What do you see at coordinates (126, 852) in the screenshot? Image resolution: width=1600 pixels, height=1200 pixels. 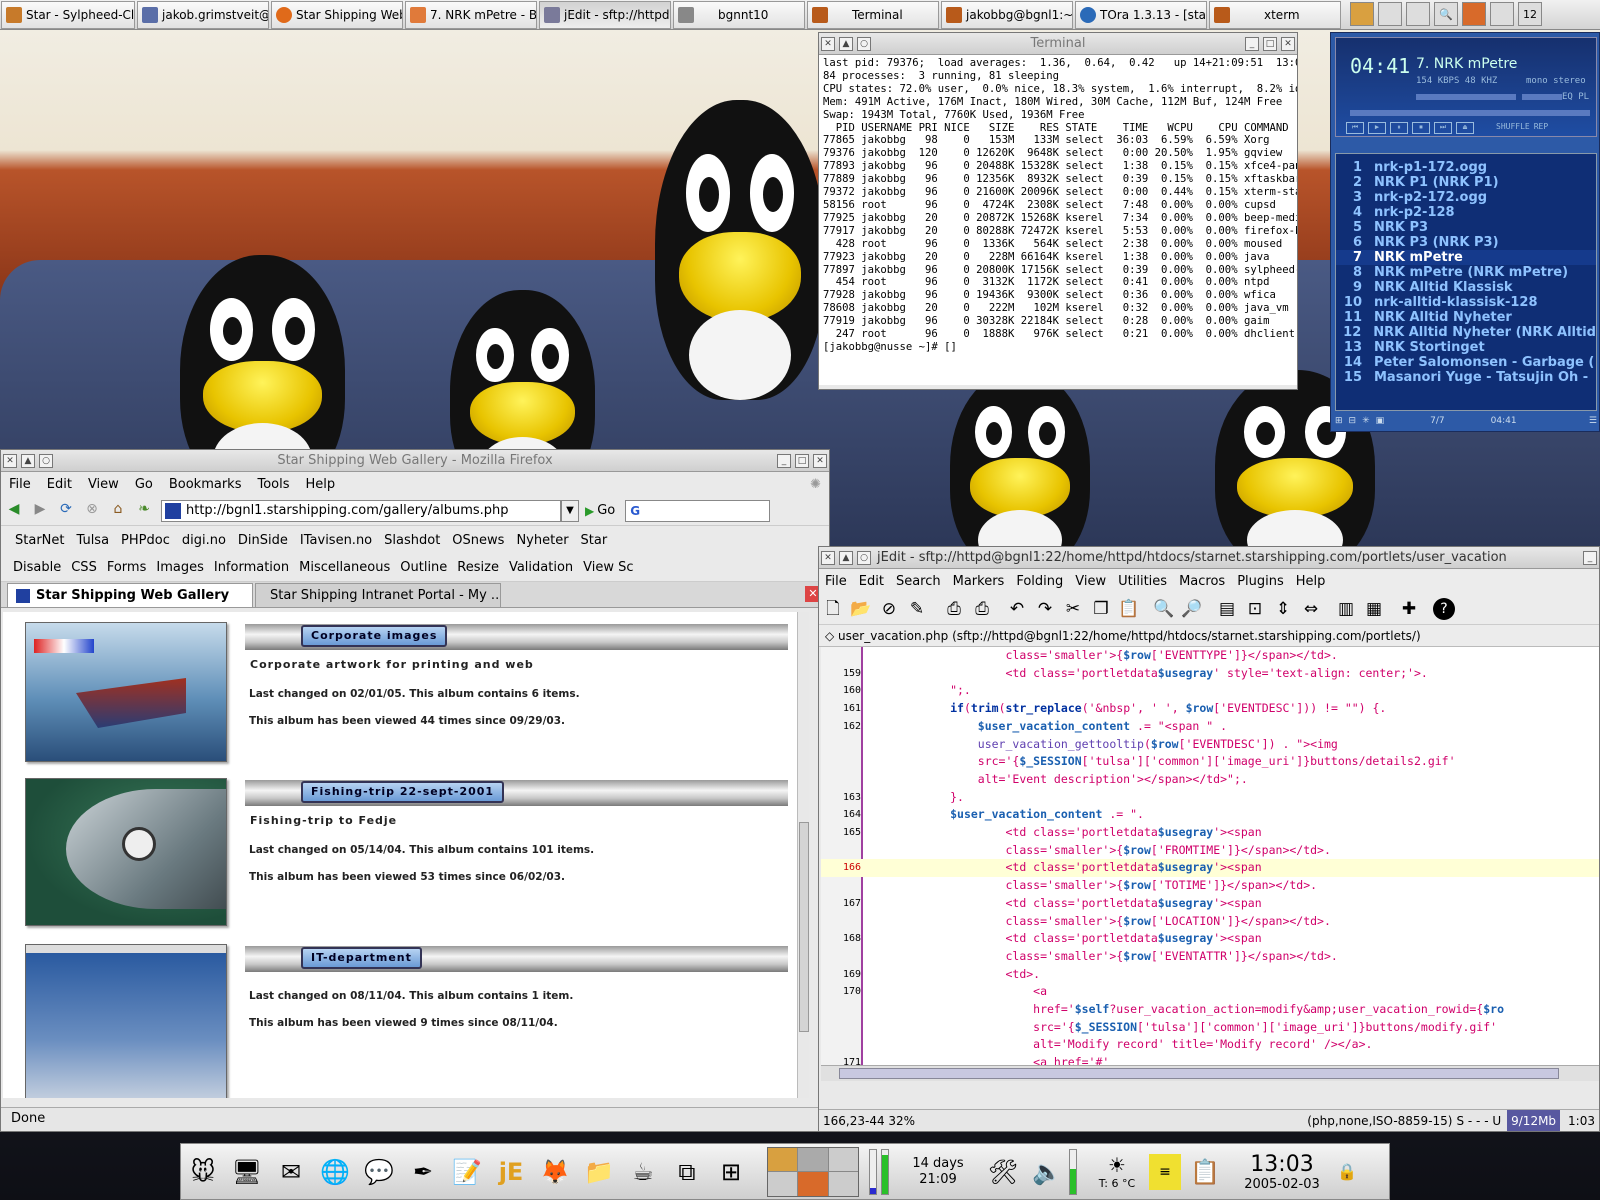 I see `album-thumbnail-fish` at bounding box center [126, 852].